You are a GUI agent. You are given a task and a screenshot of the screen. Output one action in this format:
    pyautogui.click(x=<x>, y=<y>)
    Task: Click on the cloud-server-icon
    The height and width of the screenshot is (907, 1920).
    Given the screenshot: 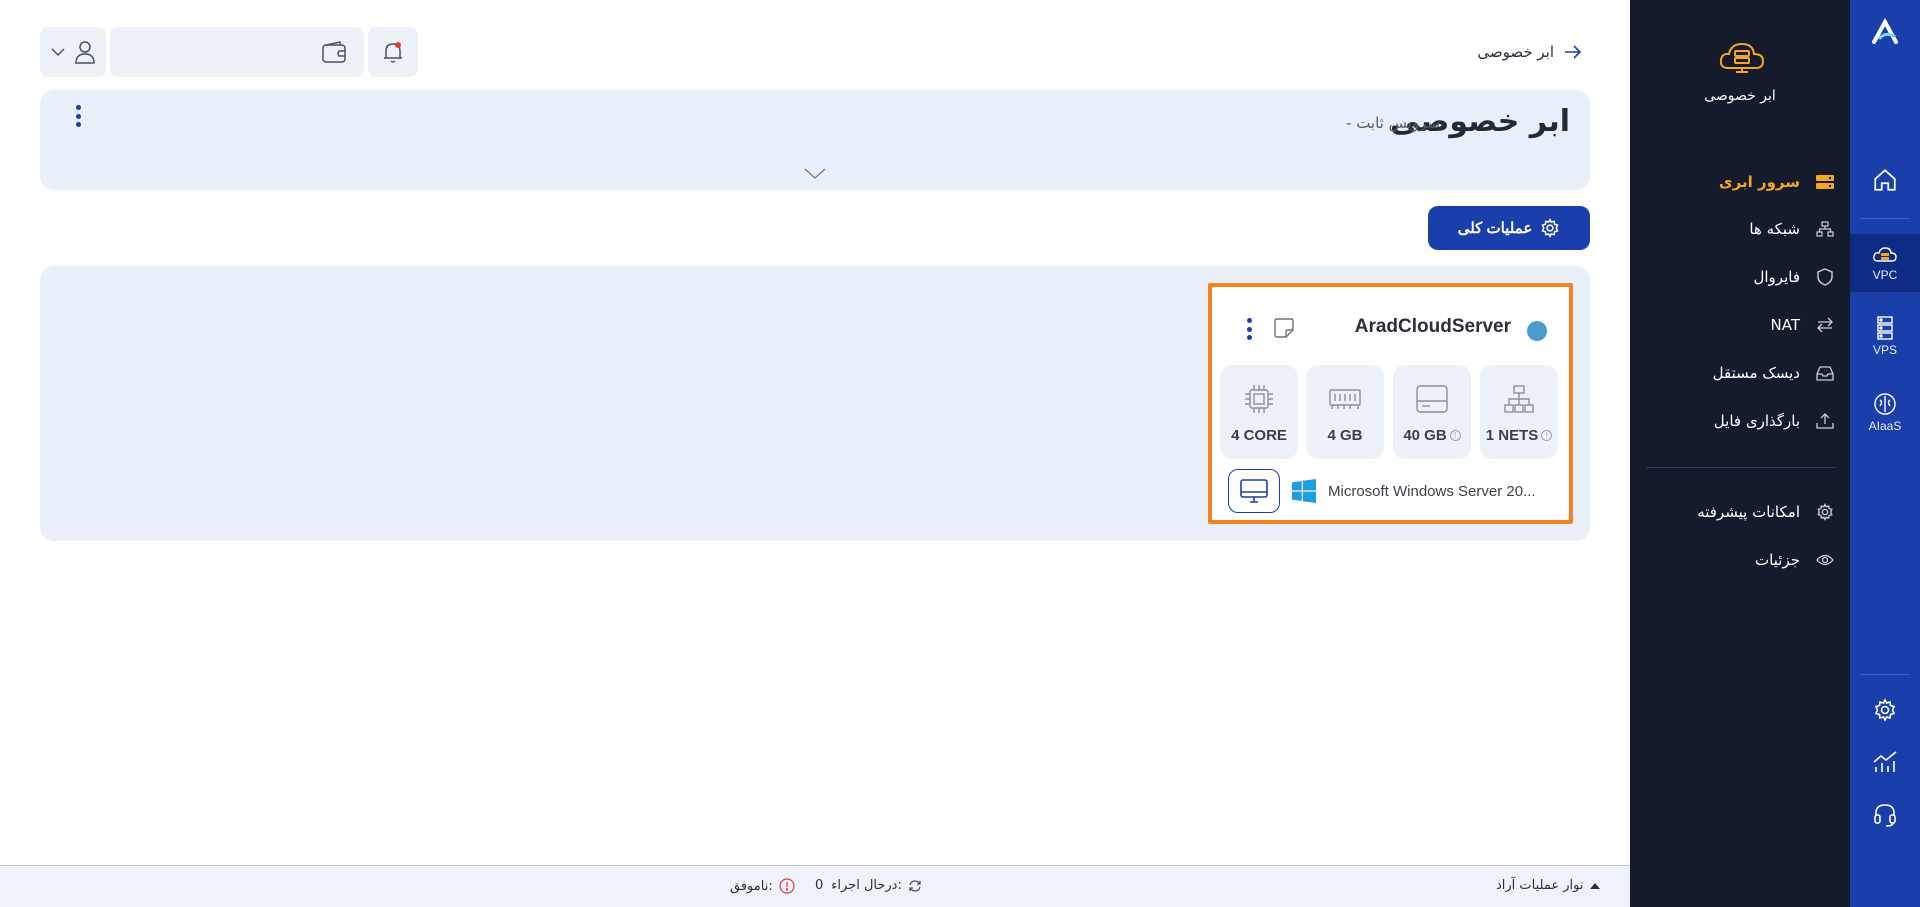 What is the action you would take?
    pyautogui.click(x=1885, y=254)
    